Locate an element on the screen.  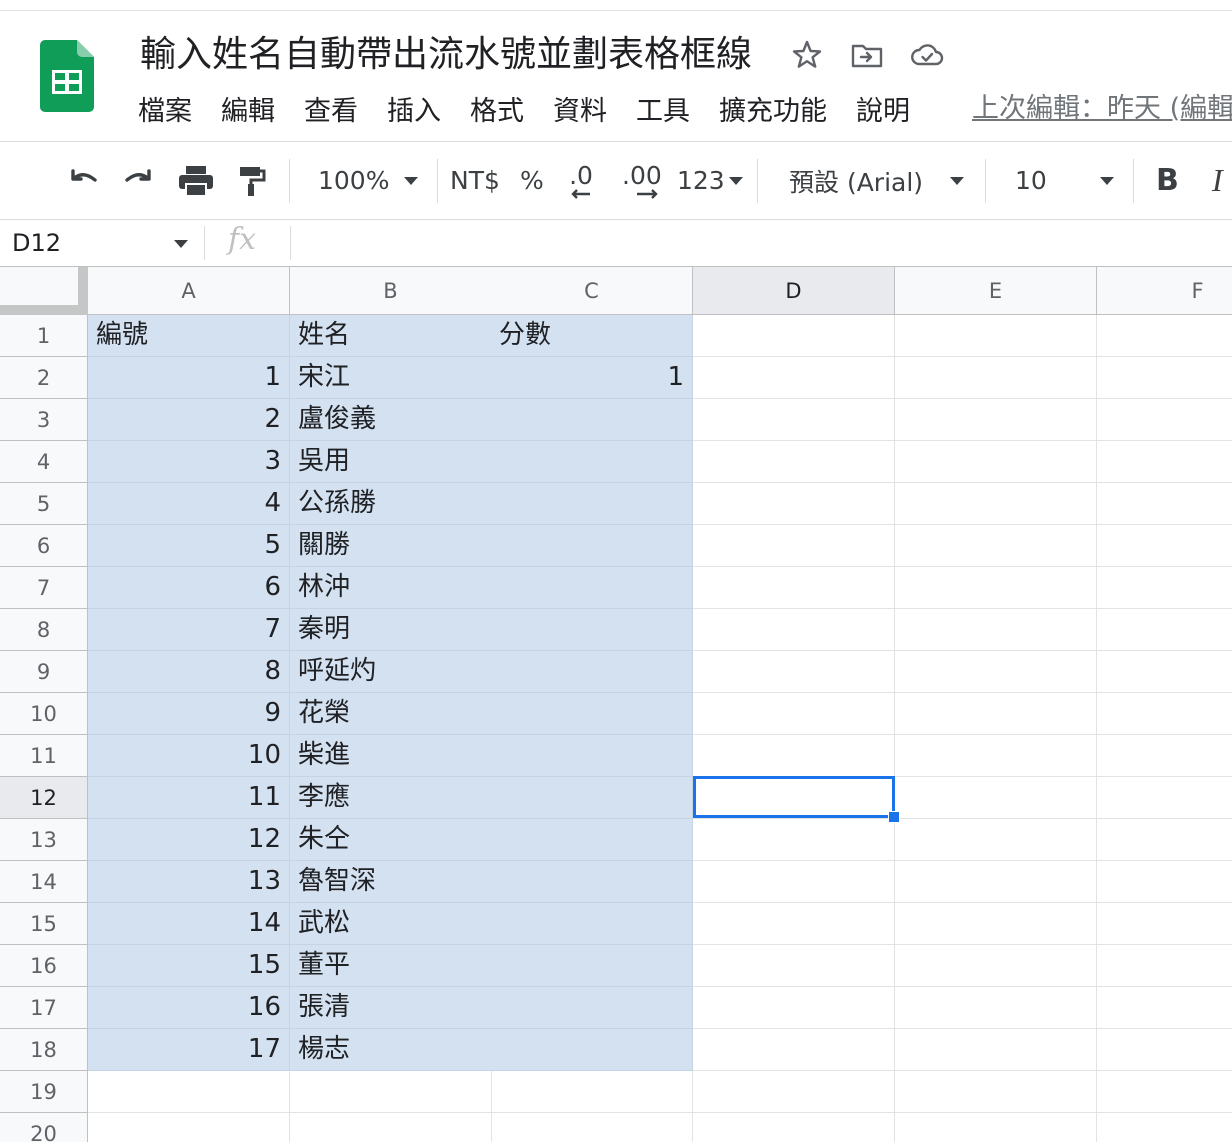
cell-b4: 吳用 is located at coordinates (391, 462).